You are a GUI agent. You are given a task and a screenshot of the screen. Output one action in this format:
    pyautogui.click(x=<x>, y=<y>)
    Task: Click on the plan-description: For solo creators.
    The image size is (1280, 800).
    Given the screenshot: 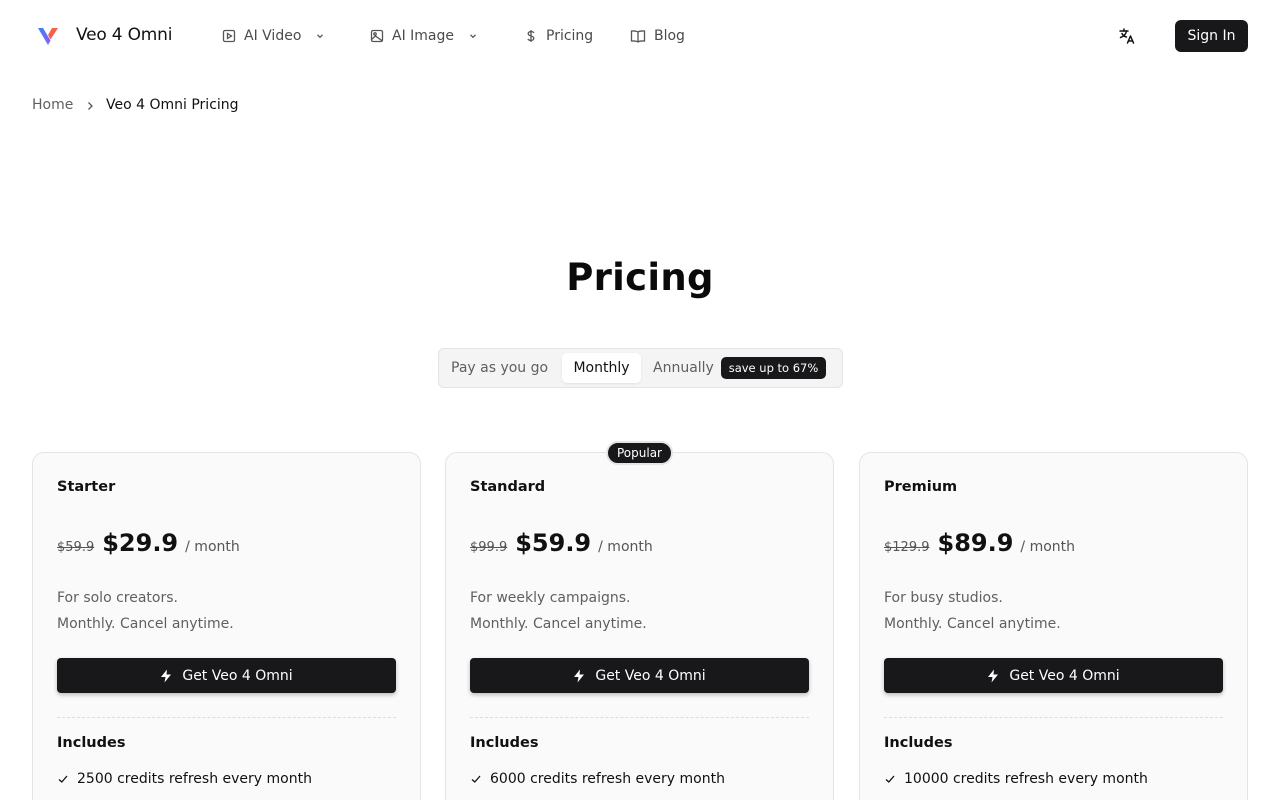 What is the action you would take?
    pyautogui.click(x=117, y=598)
    